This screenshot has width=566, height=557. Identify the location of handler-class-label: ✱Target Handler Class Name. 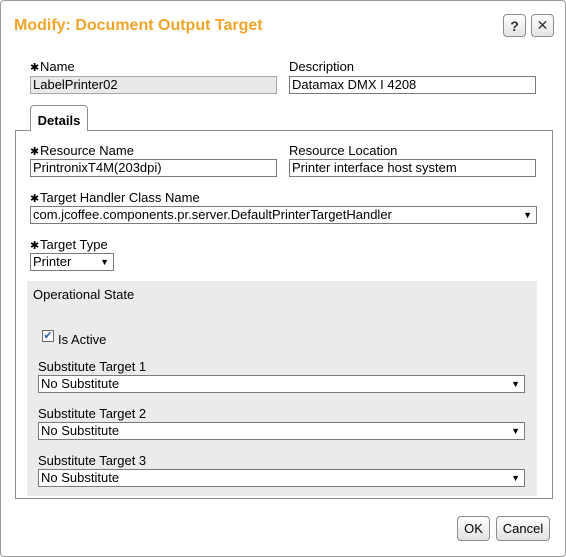
(115, 197).